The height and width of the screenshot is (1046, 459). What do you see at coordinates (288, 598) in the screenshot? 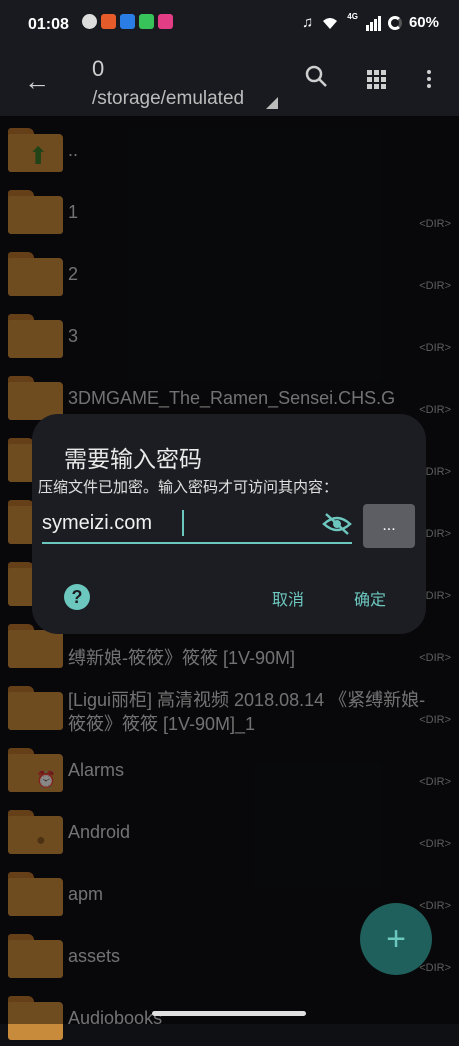
I see `cancel-button: 取消` at bounding box center [288, 598].